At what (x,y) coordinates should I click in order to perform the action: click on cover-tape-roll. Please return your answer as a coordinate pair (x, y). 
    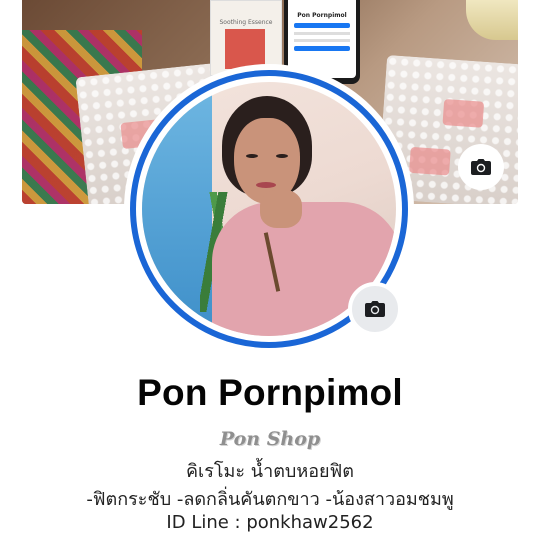
    Looking at the image, I should click on (492, 20).